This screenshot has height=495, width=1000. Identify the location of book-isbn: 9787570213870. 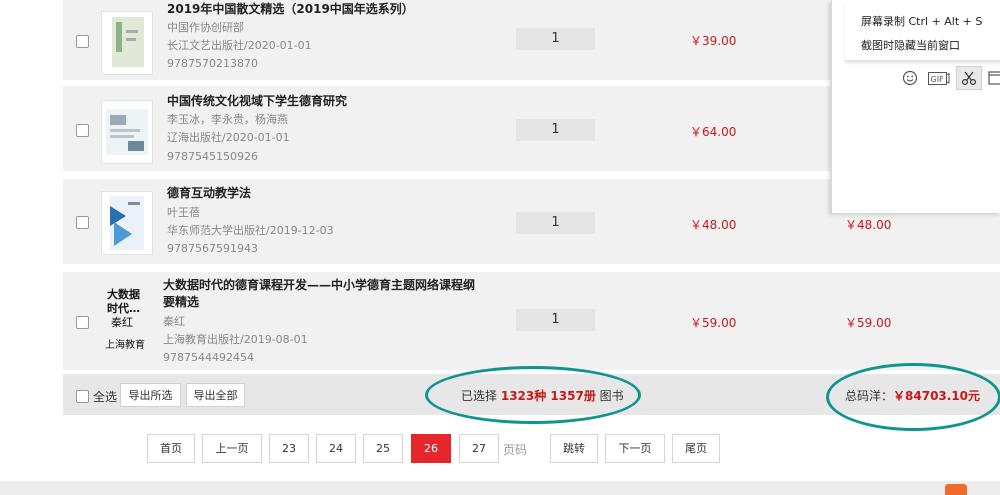
(212, 63).